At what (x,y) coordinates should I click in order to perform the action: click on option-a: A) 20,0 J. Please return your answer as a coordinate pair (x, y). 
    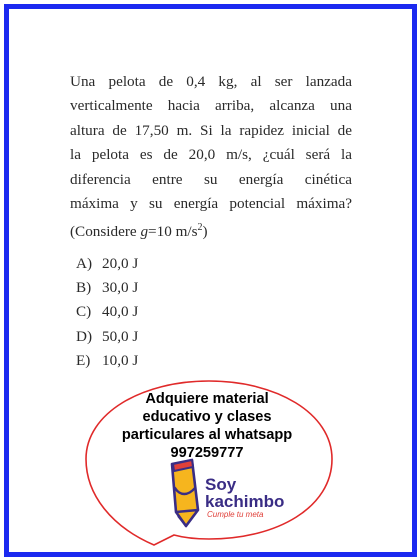
    Looking at the image, I should click on (107, 264).